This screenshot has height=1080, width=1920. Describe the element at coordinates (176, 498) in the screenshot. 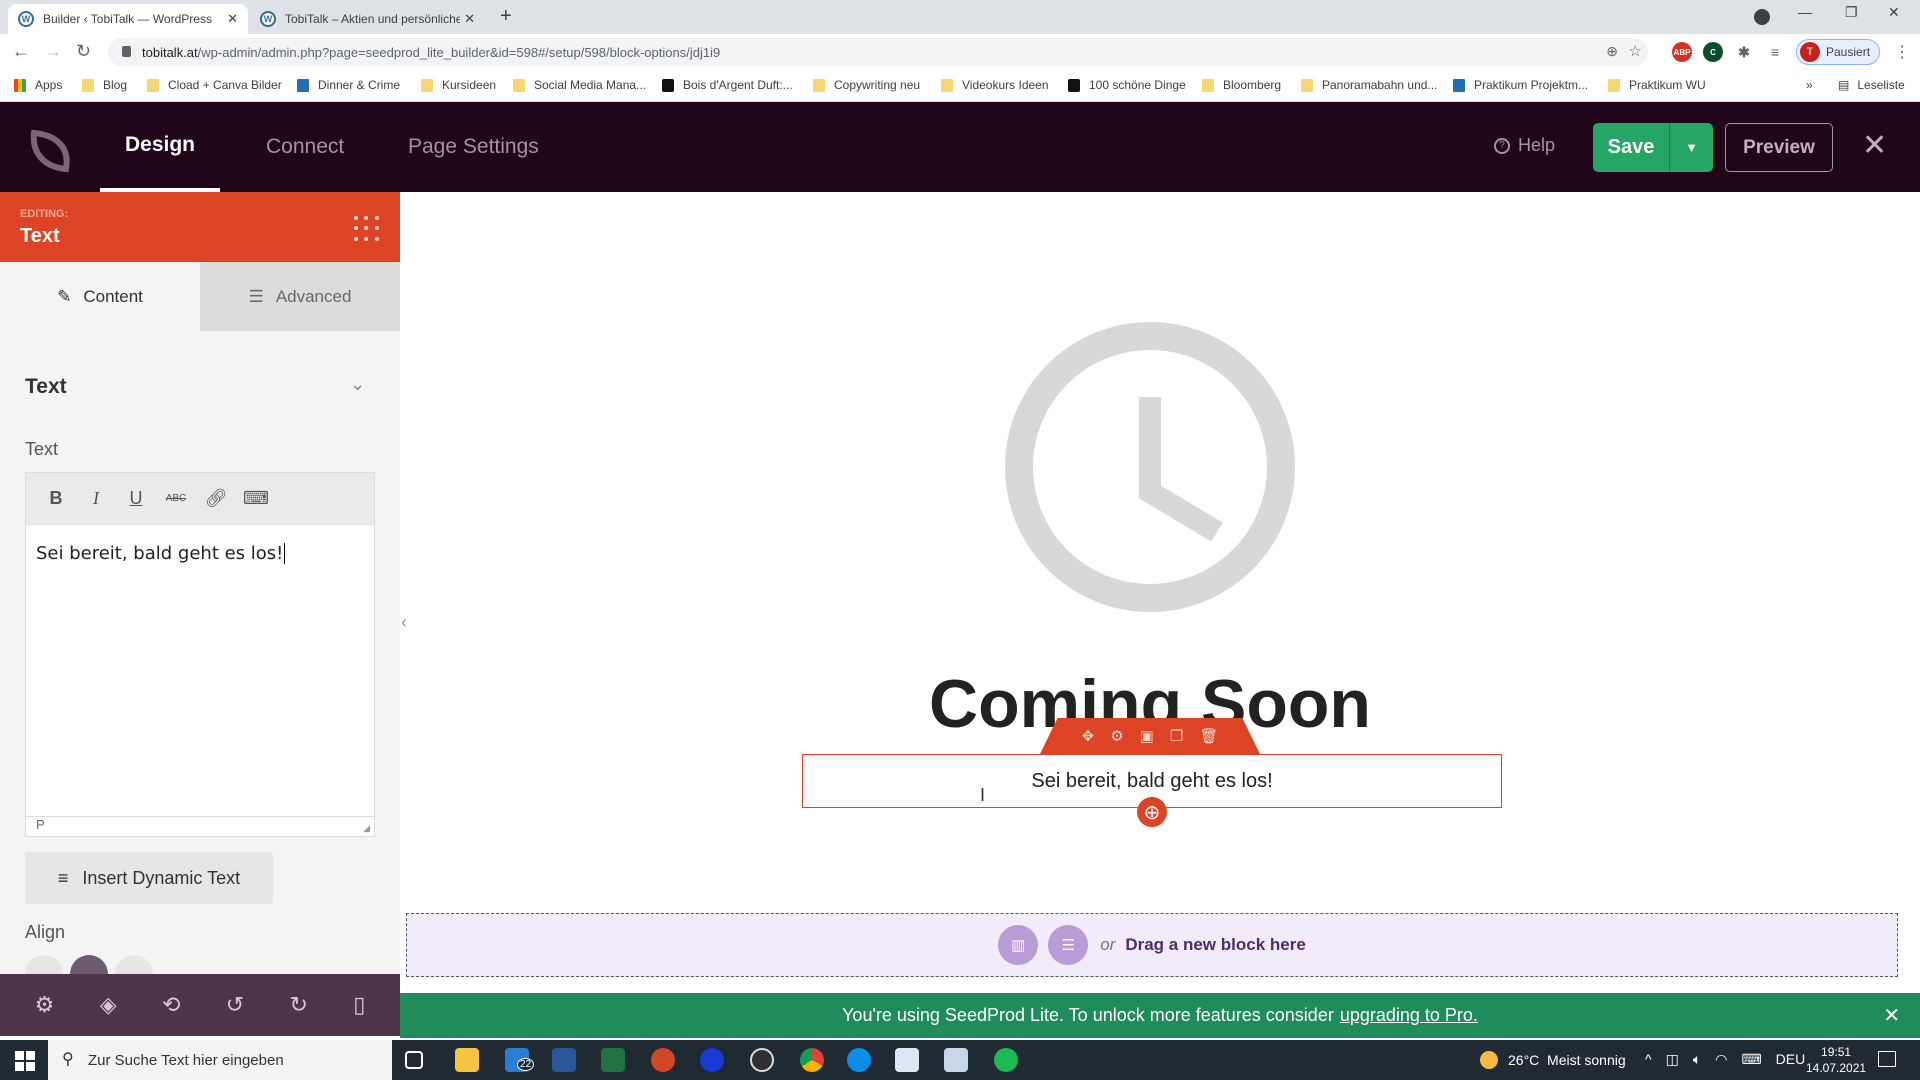

I see `strikethrough-icon: ABC` at that location.